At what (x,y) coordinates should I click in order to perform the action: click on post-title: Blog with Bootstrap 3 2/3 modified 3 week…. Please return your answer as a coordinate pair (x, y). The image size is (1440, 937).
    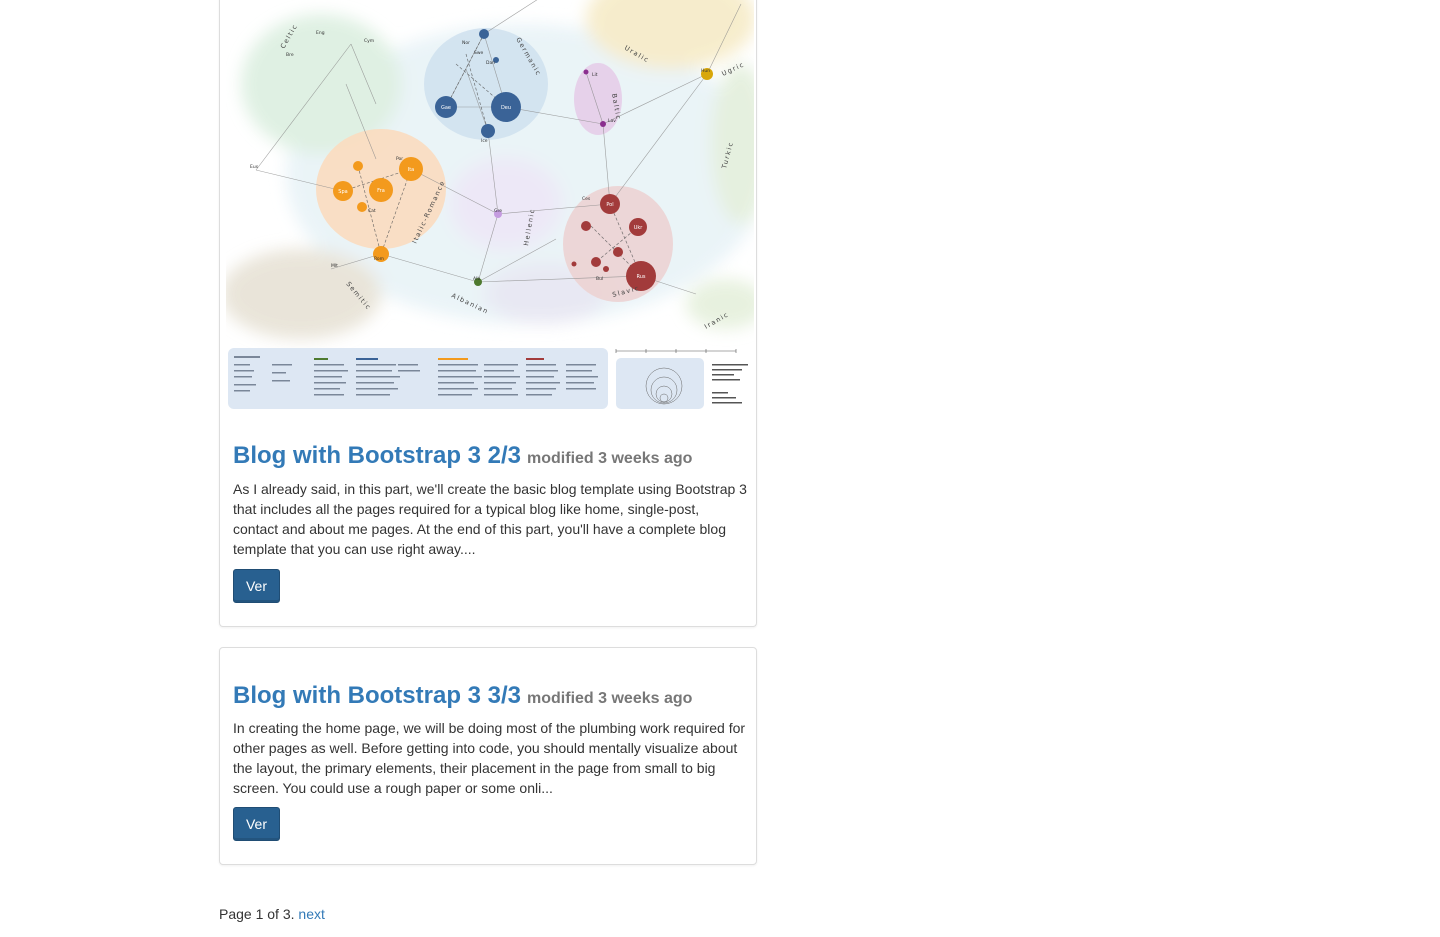
    Looking at the image, I should click on (462, 456).